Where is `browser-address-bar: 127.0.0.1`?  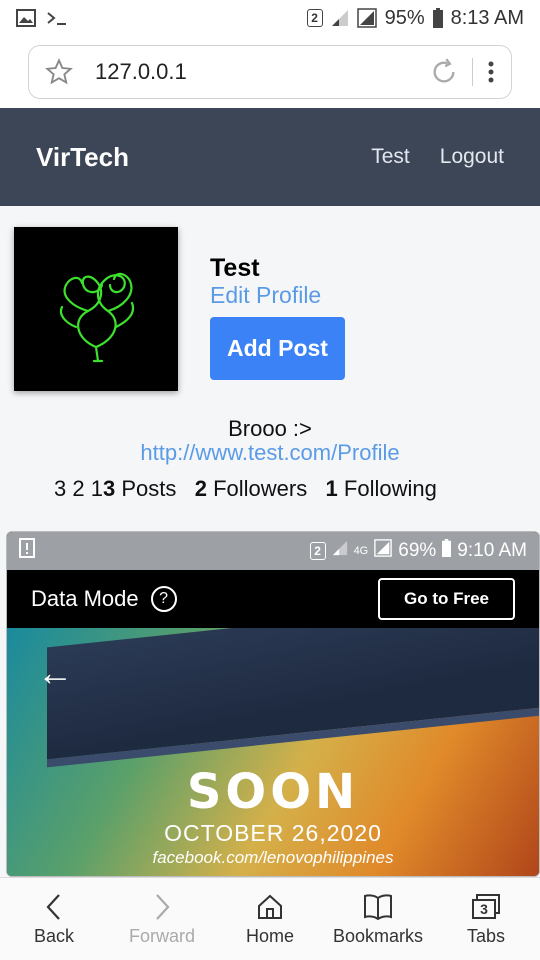 browser-address-bar: 127.0.0.1 is located at coordinates (270, 72).